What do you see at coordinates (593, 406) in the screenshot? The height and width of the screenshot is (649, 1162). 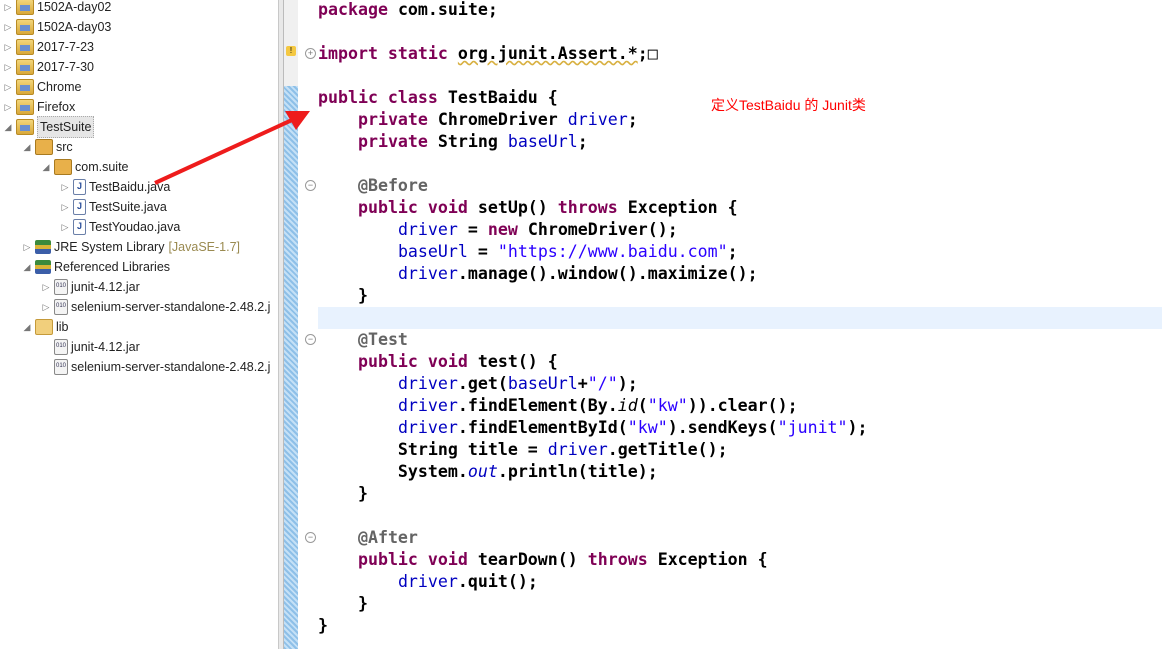 I see `code-line: driver.findElement(By.id("kw")).clear();` at bounding box center [593, 406].